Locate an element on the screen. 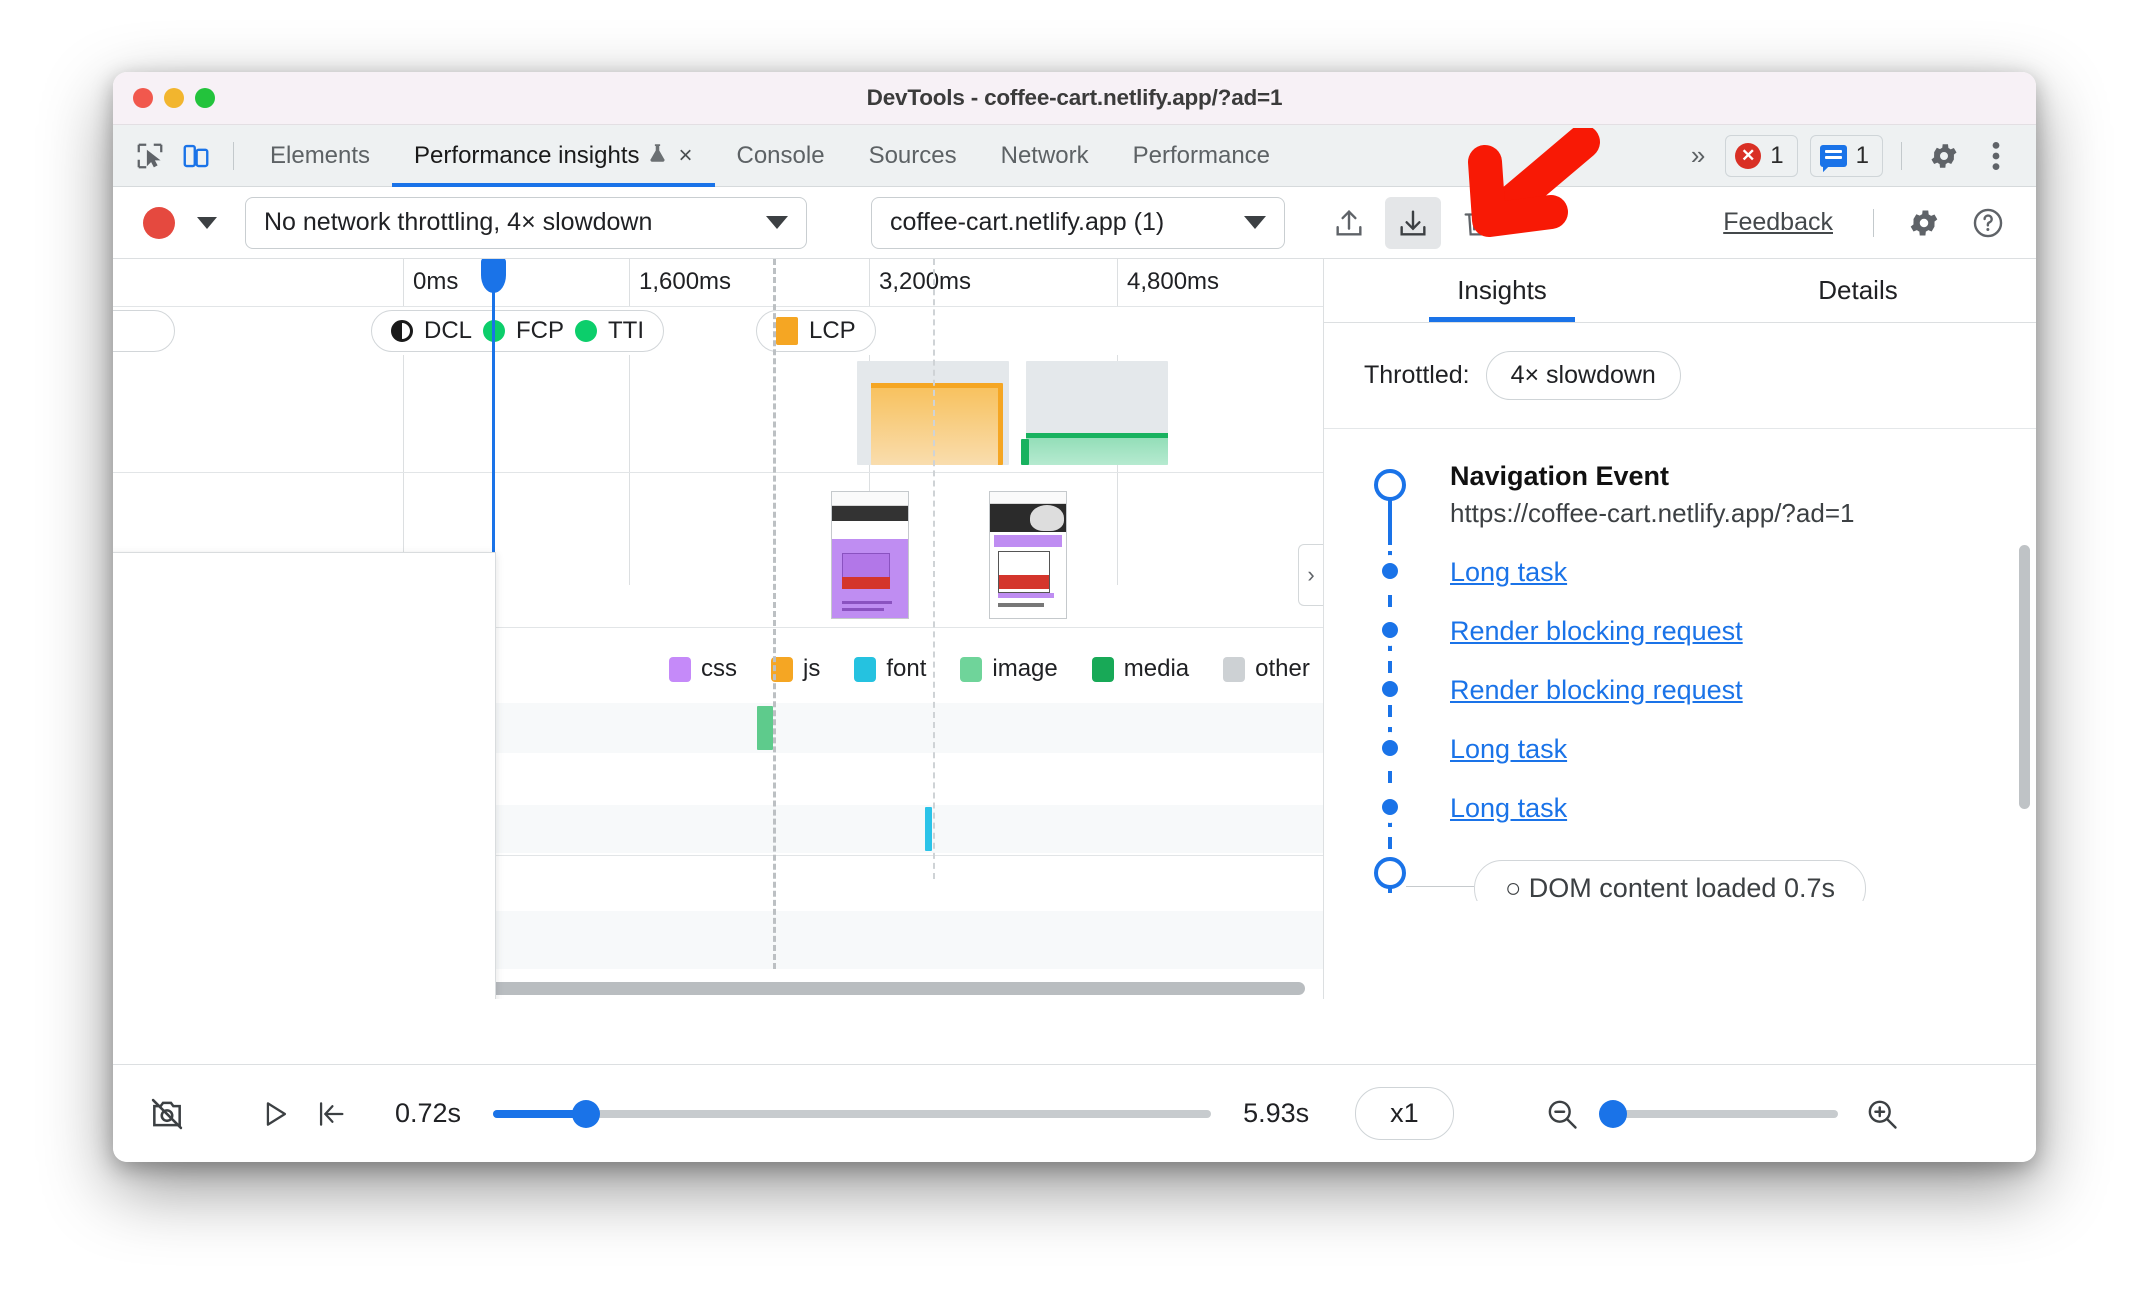  tab-console: Console is located at coordinates (781, 155).